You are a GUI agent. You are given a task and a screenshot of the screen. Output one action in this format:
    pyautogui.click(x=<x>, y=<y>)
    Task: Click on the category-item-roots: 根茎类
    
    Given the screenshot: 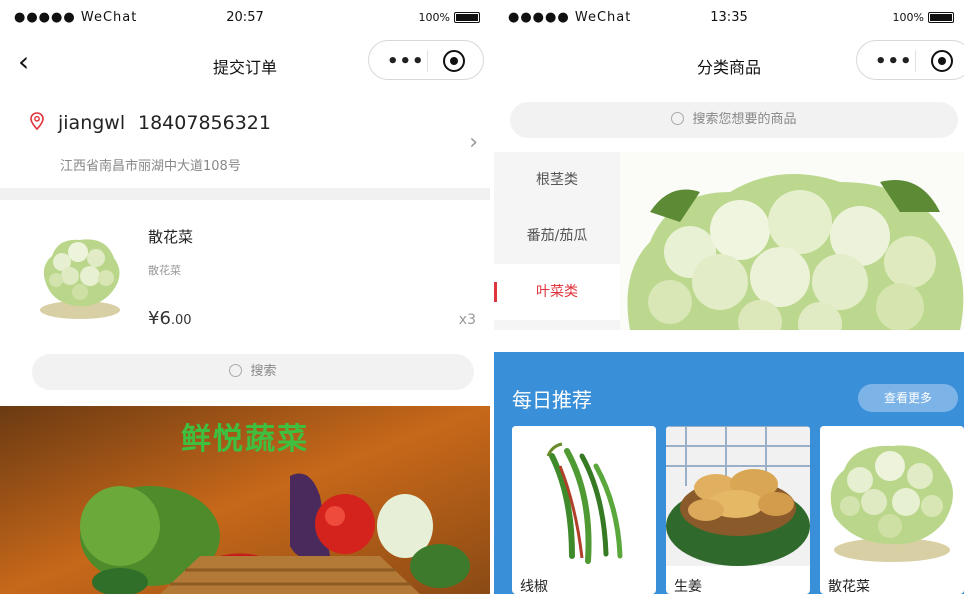 What is the action you would take?
    pyautogui.click(x=557, y=180)
    